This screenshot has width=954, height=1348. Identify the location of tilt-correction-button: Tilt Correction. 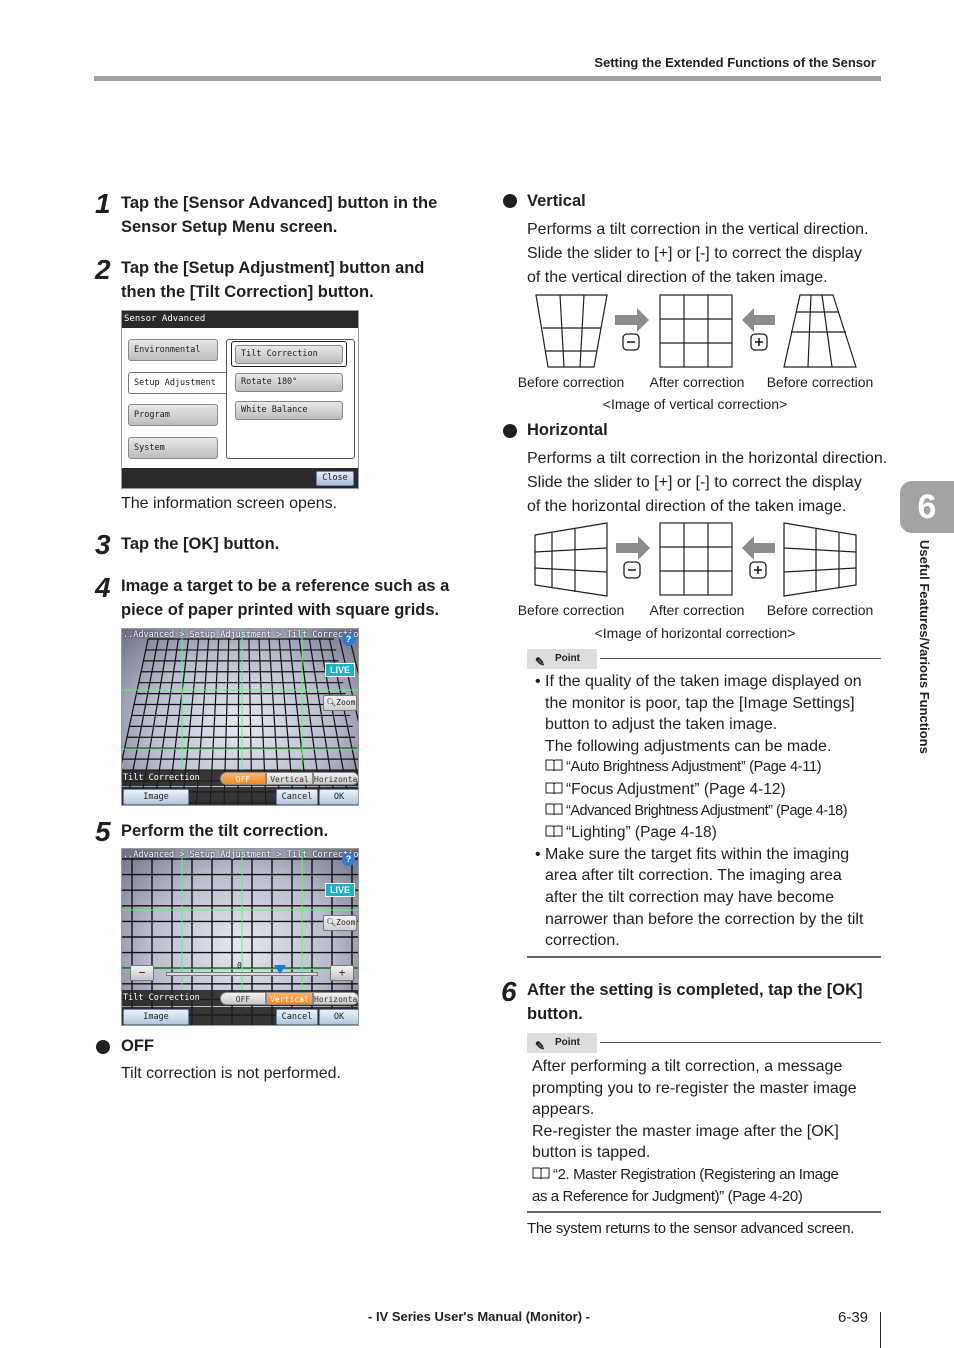
(289, 354).